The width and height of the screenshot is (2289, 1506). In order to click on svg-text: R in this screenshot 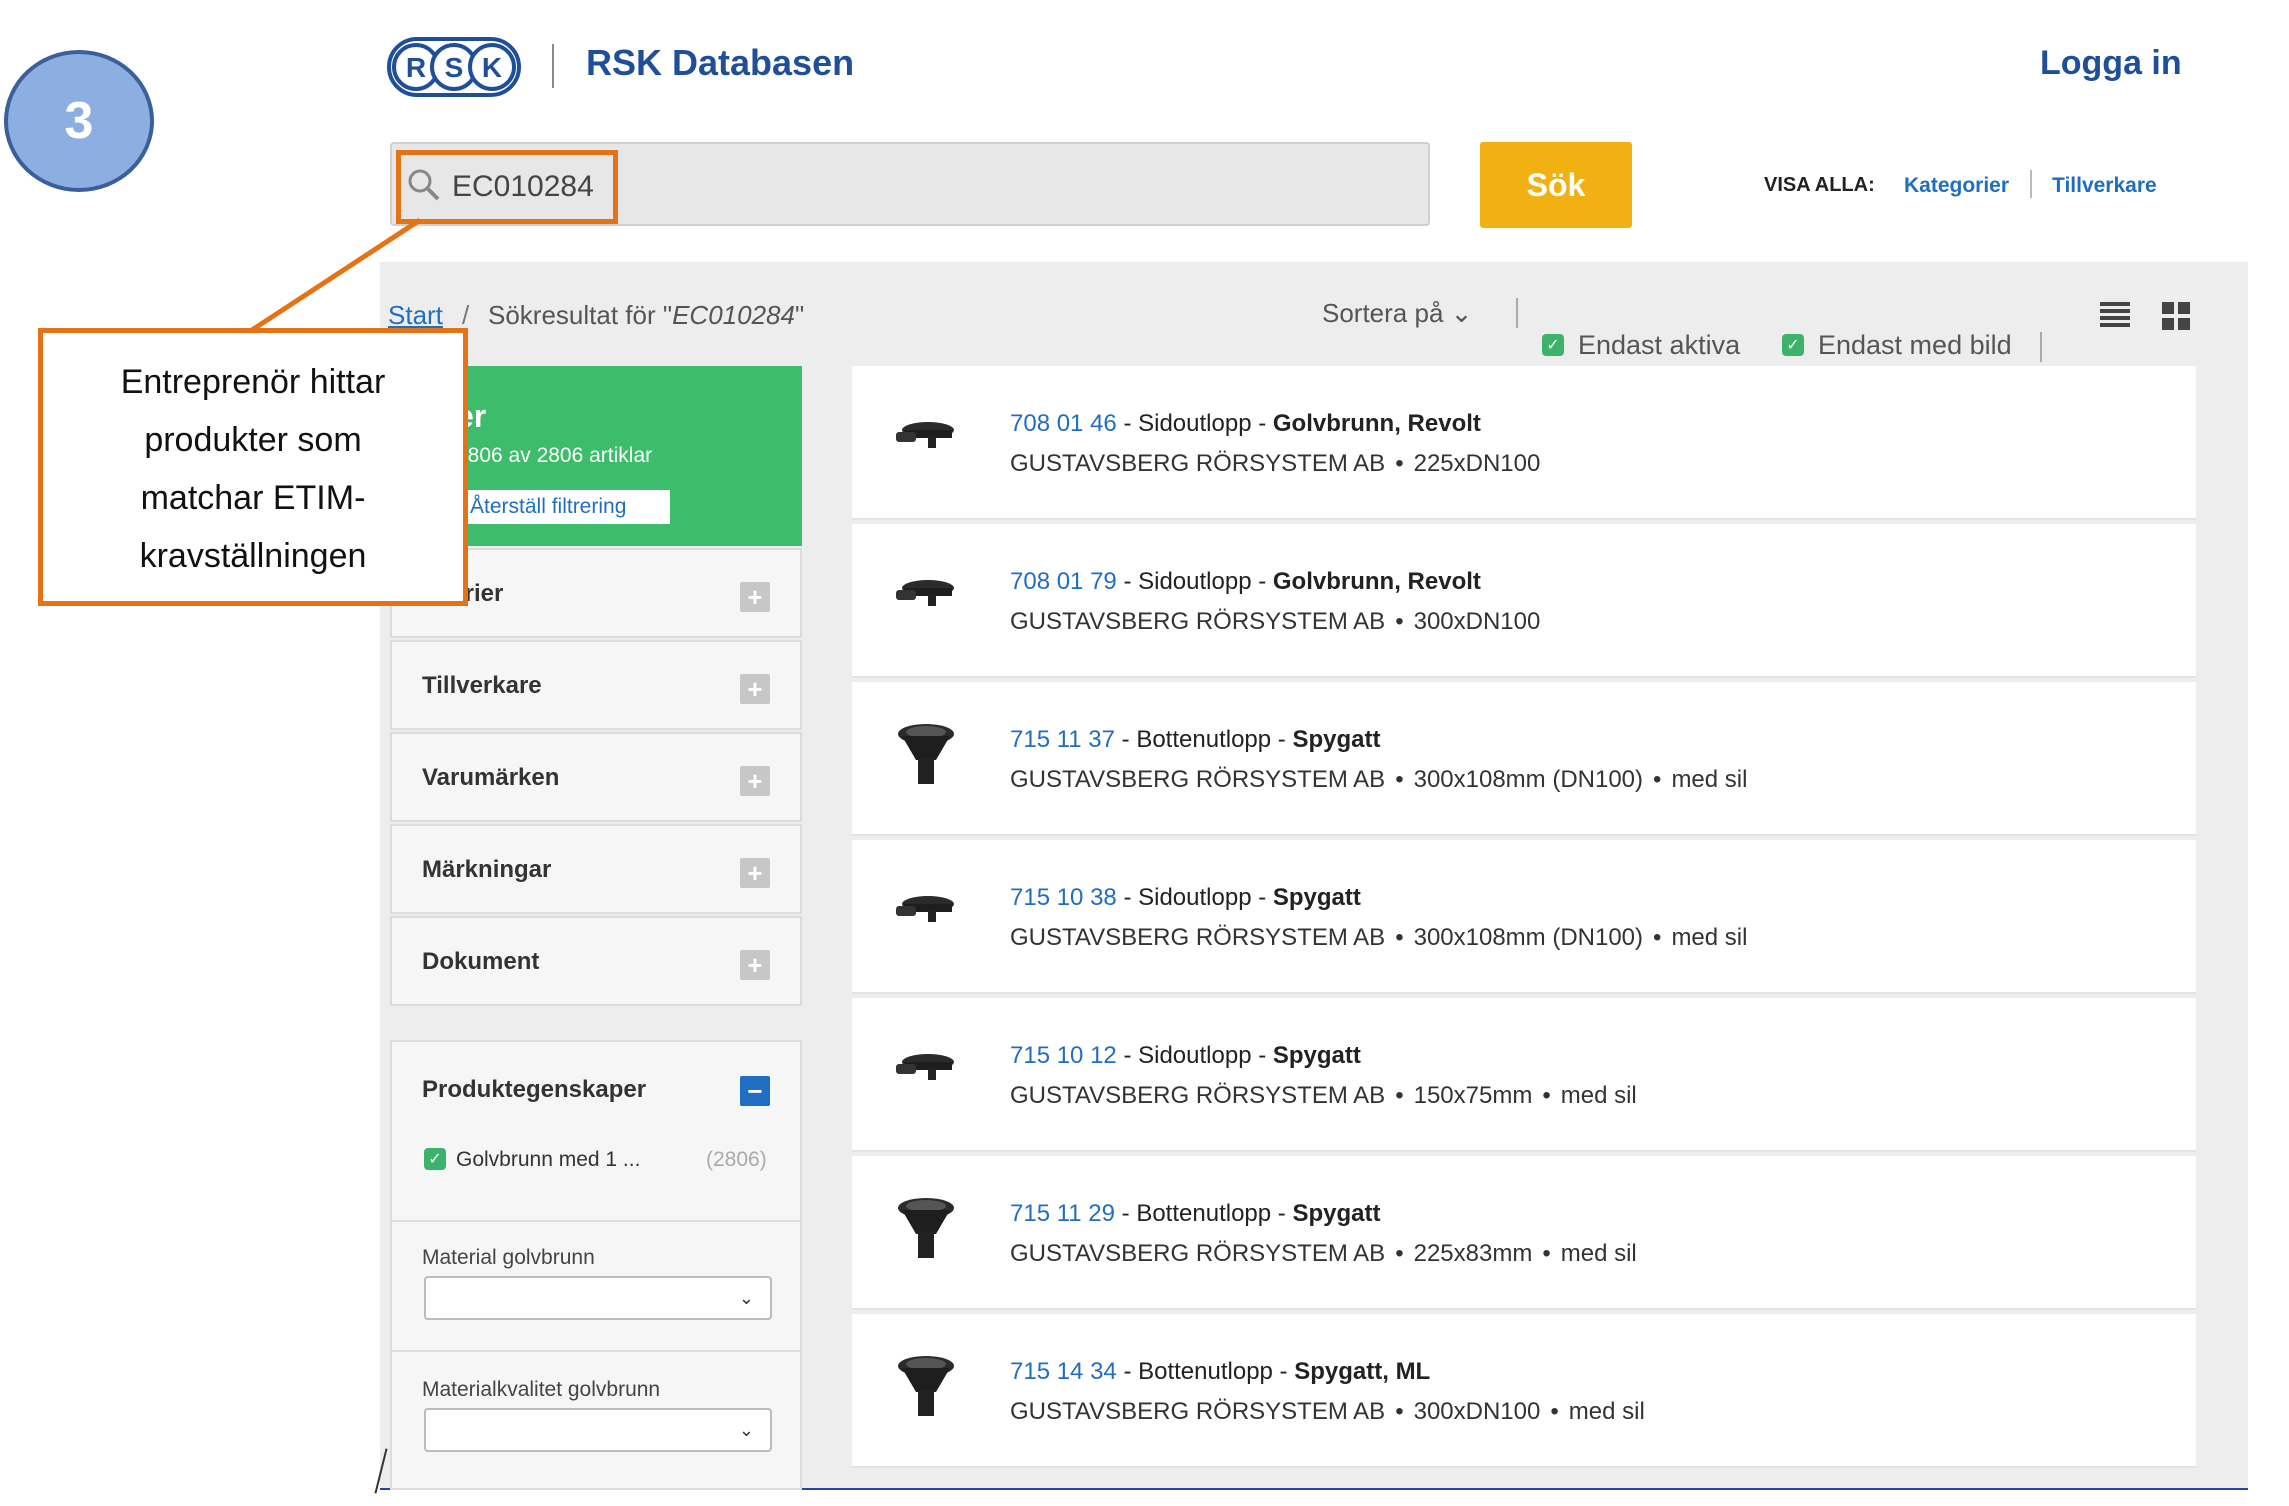, I will do `click(416, 67)`.